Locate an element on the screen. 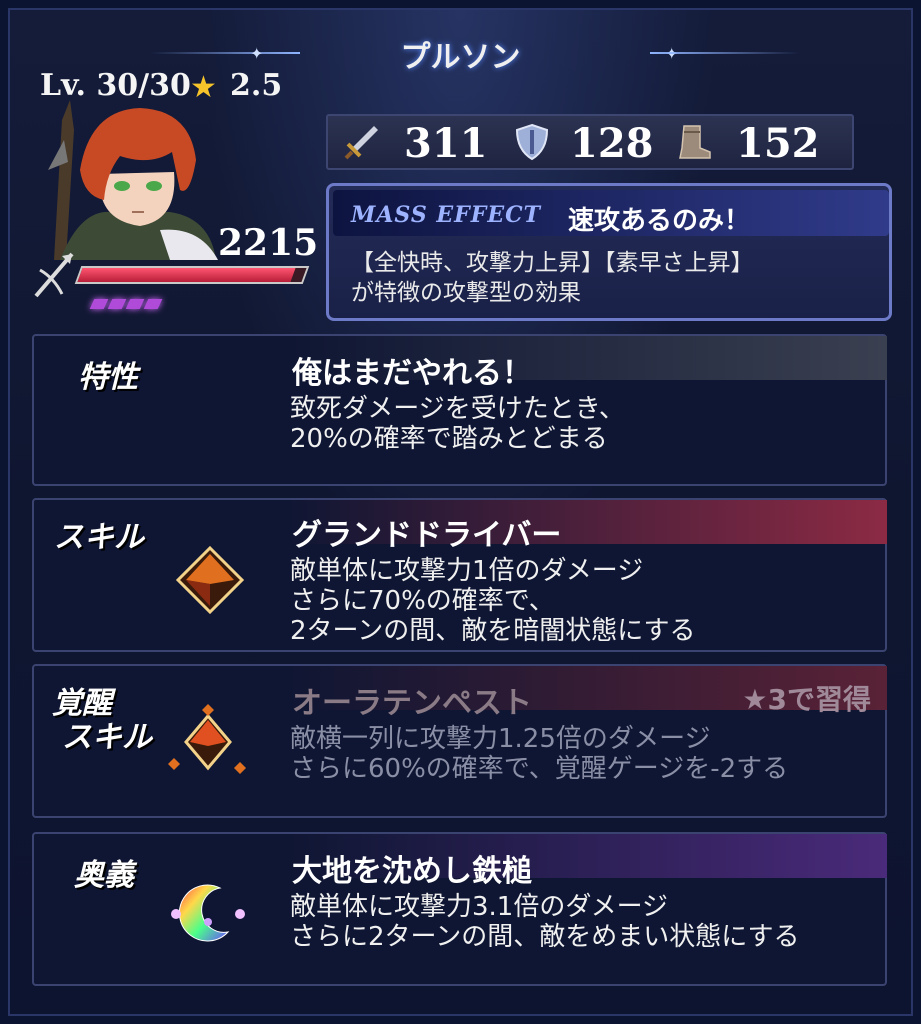  attack-value: 311 is located at coordinates (446, 143).